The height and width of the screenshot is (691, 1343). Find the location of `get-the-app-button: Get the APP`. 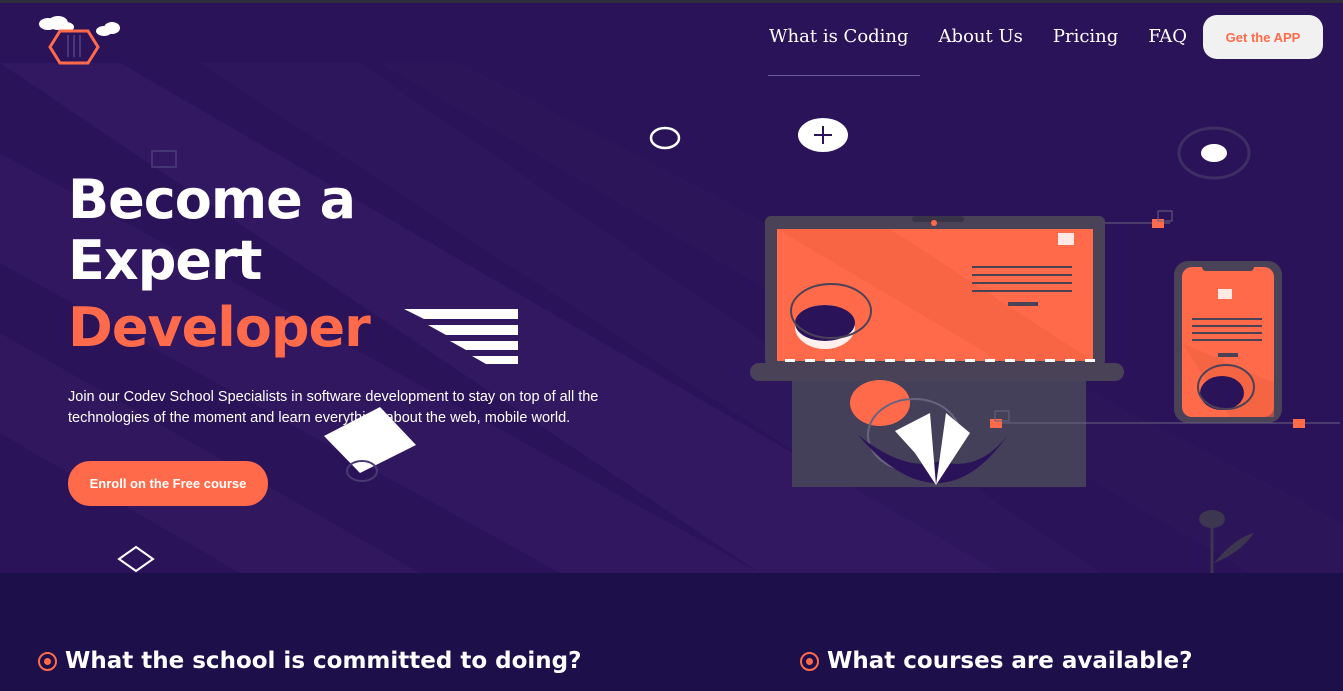

get-the-app-button: Get the APP is located at coordinates (1263, 37).